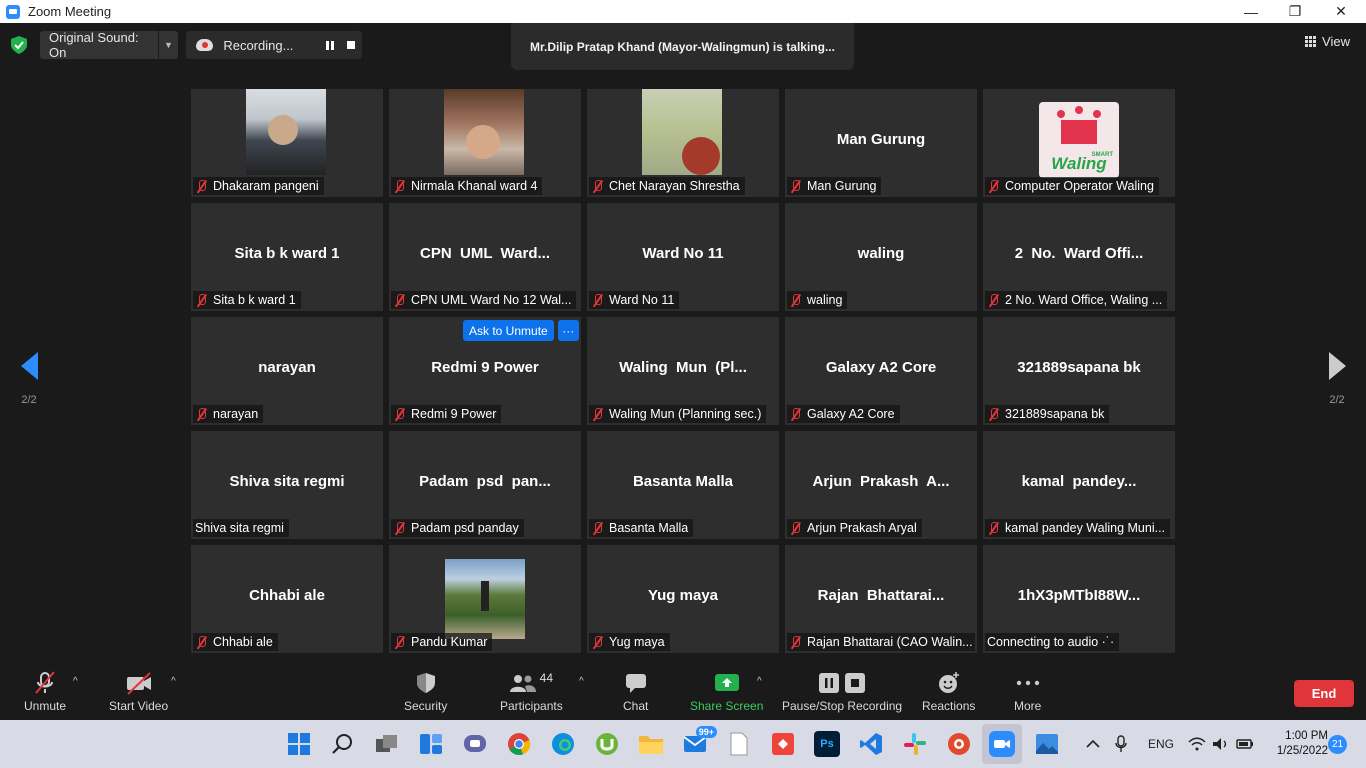  I want to click on chat-button: Chat, so click(635, 691).